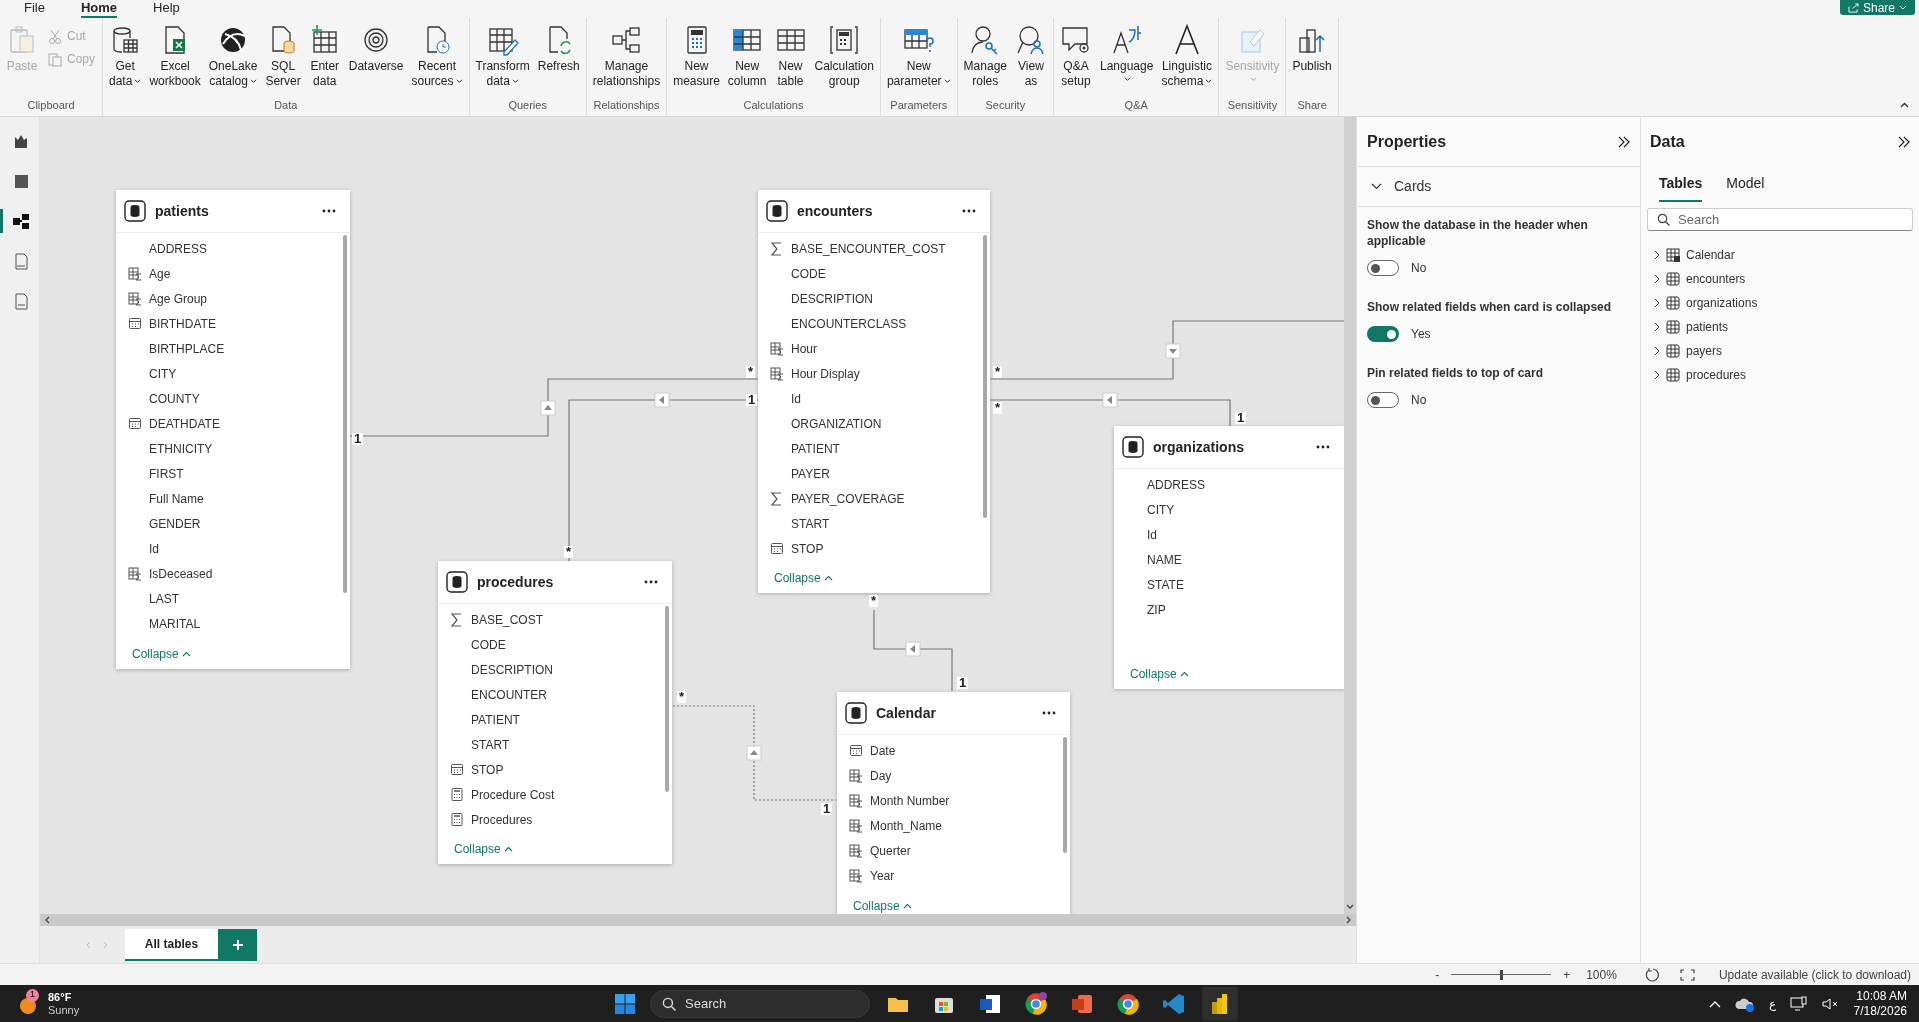  What do you see at coordinates (810, 473) in the screenshot?
I see `field-name: PAYER` at bounding box center [810, 473].